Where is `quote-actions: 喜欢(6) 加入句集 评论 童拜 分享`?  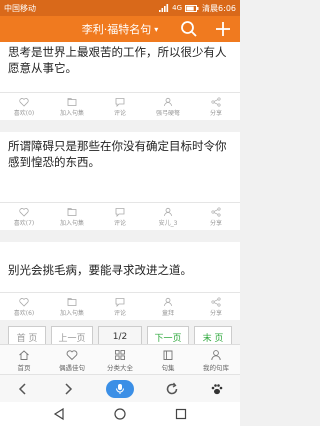 quote-actions: 喜欢(6) 加入句集 评论 童拜 分享 is located at coordinates (120, 307).